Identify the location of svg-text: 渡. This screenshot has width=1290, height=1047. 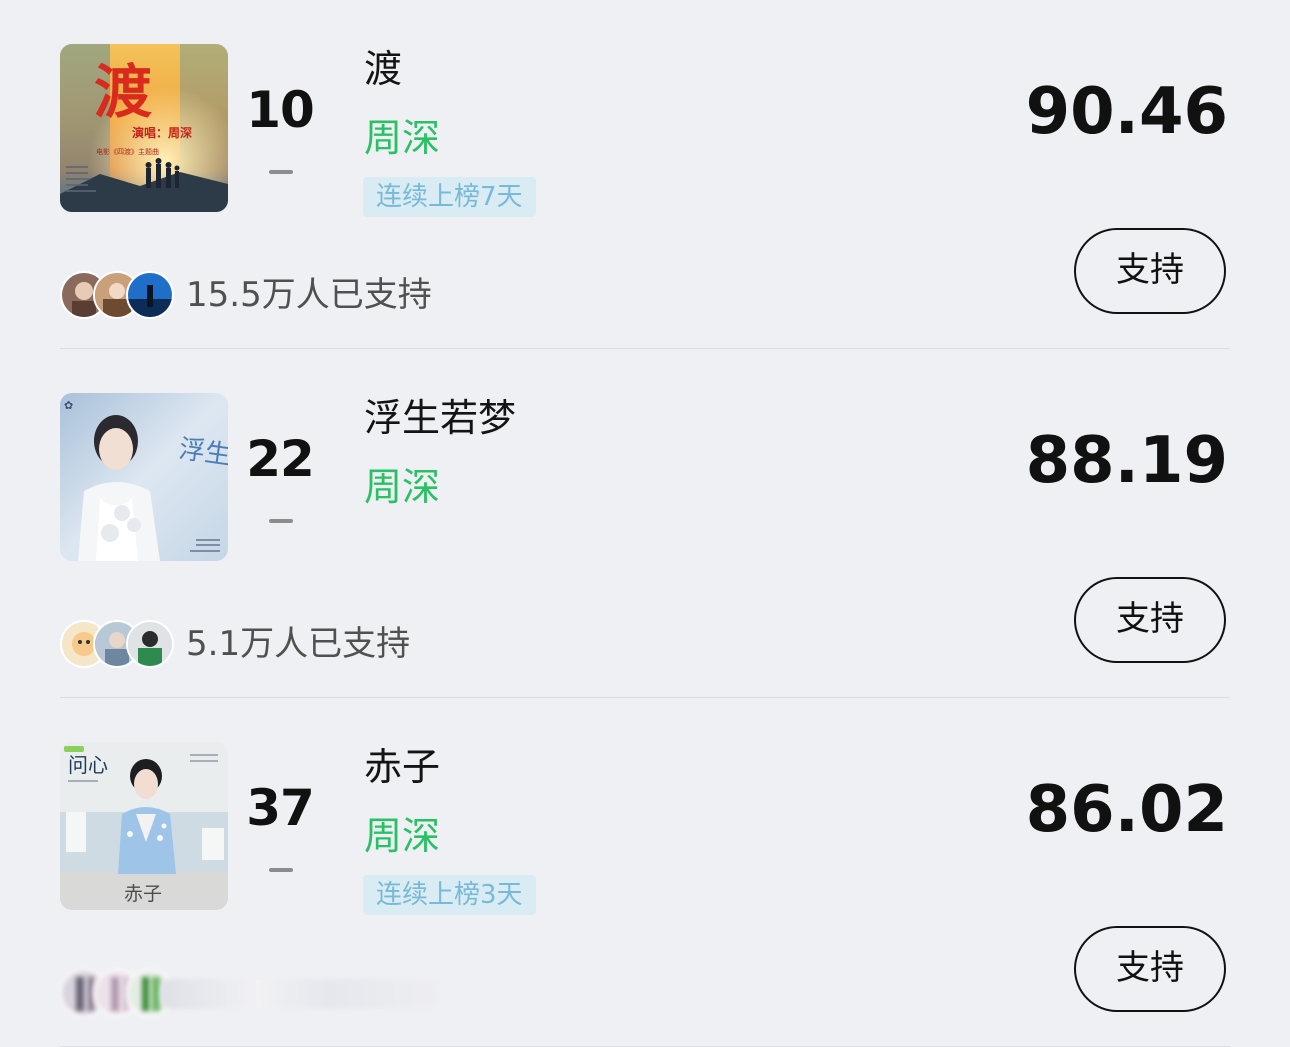
(123, 92).